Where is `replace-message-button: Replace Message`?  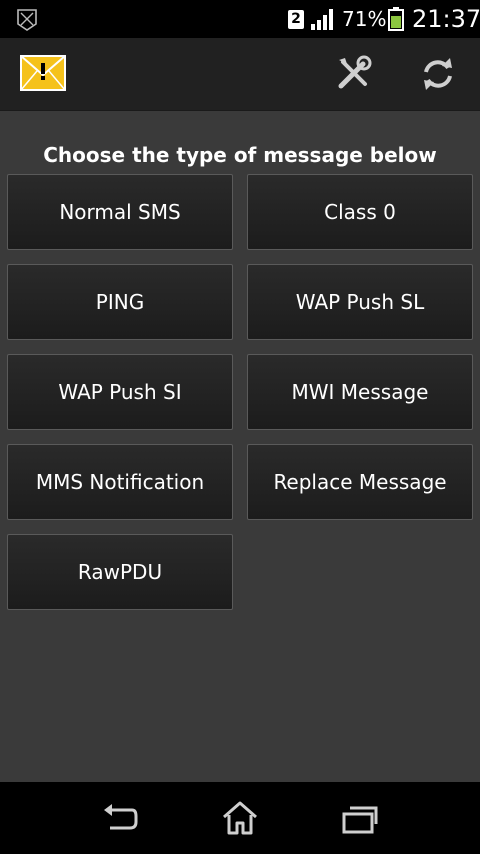
replace-message-button: Replace Message is located at coordinates (360, 482).